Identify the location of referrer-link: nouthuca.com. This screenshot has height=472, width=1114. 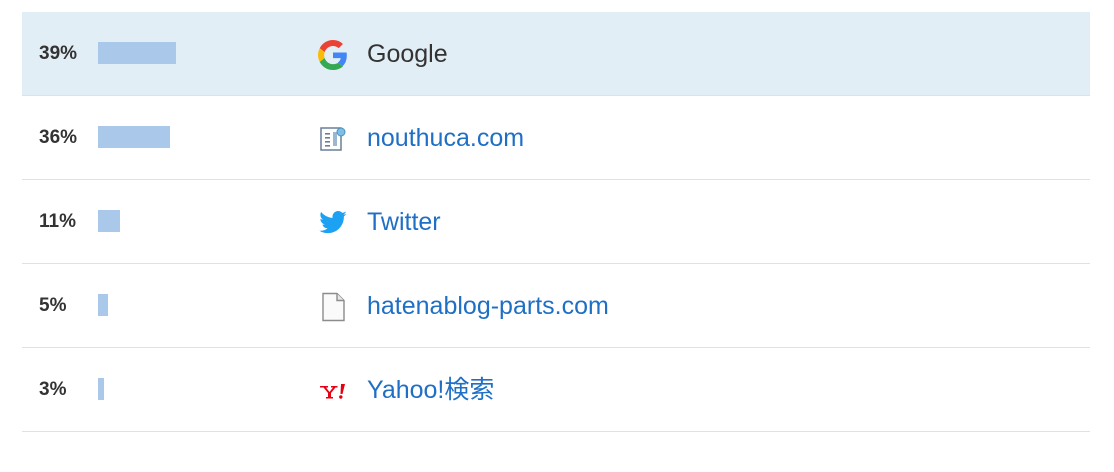
(445, 138).